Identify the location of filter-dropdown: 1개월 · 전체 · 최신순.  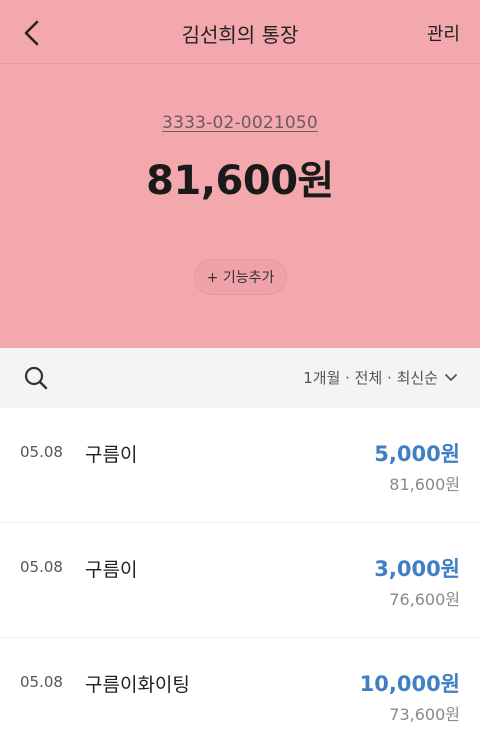
(380, 377).